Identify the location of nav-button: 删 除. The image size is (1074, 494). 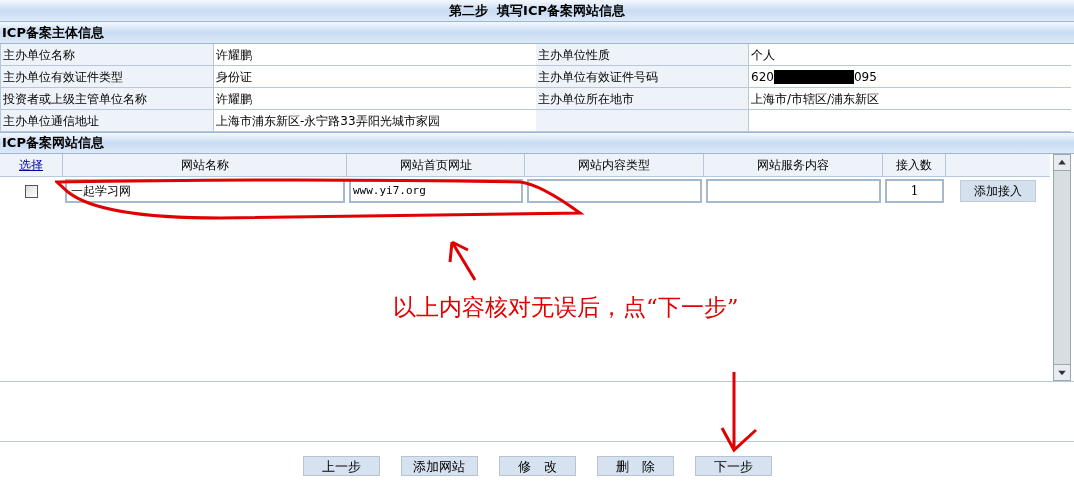
(635, 466).